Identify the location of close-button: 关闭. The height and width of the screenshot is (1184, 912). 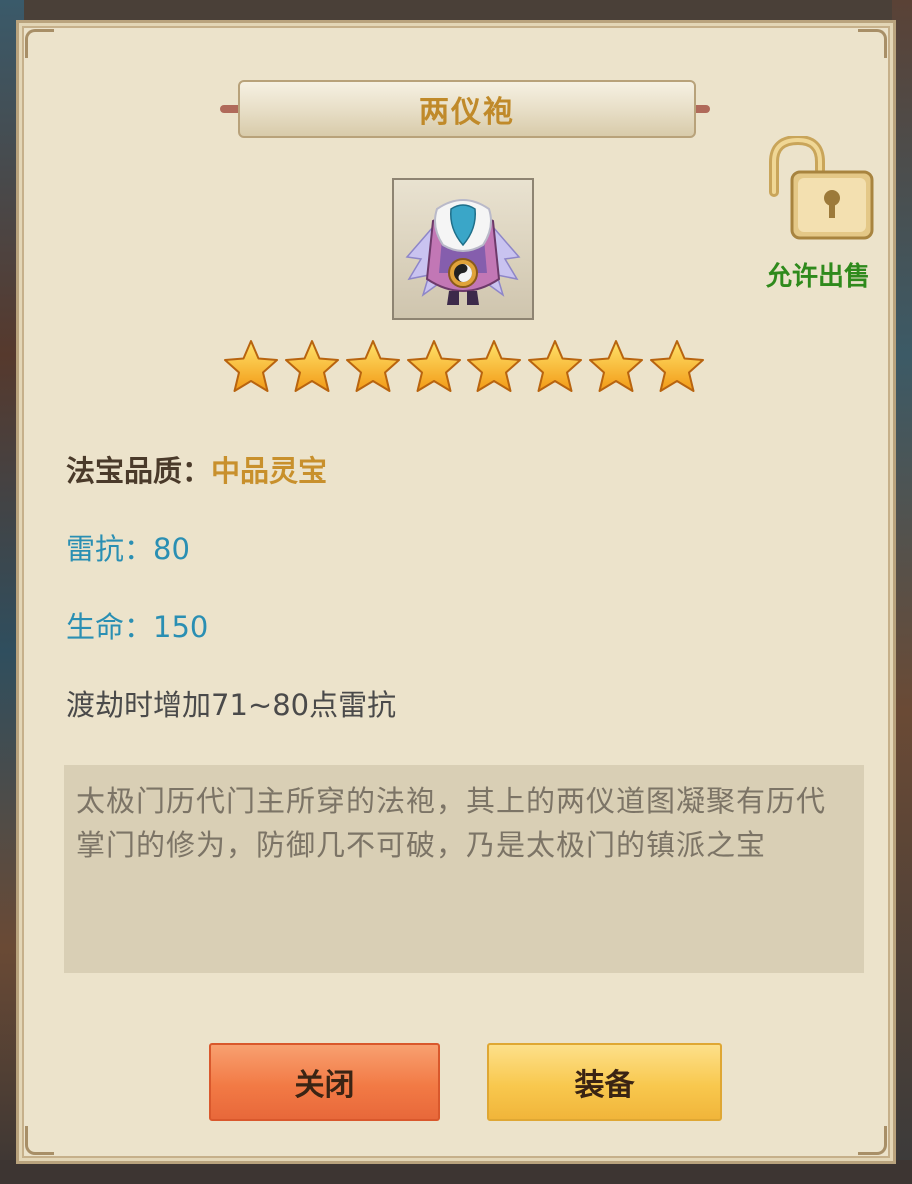
(324, 1082).